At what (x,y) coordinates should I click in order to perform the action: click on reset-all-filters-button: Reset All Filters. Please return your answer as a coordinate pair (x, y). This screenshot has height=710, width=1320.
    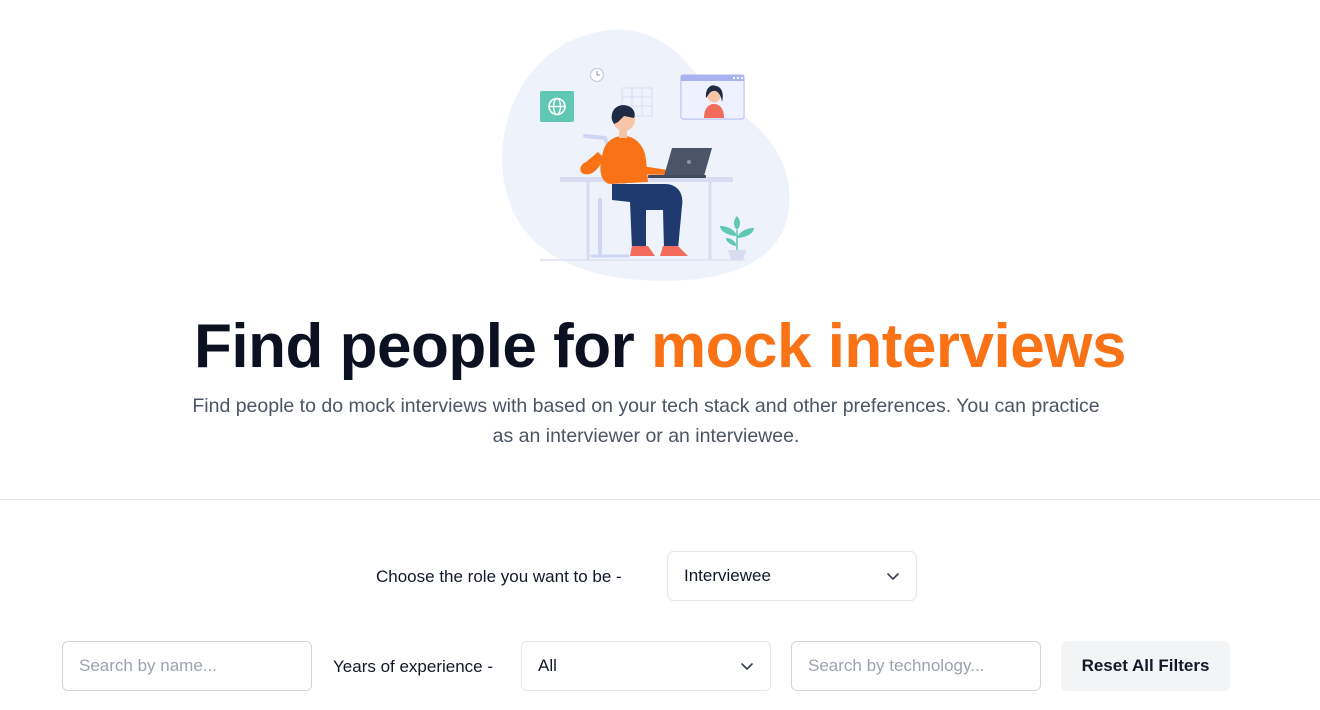
    Looking at the image, I should click on (1145, 666).